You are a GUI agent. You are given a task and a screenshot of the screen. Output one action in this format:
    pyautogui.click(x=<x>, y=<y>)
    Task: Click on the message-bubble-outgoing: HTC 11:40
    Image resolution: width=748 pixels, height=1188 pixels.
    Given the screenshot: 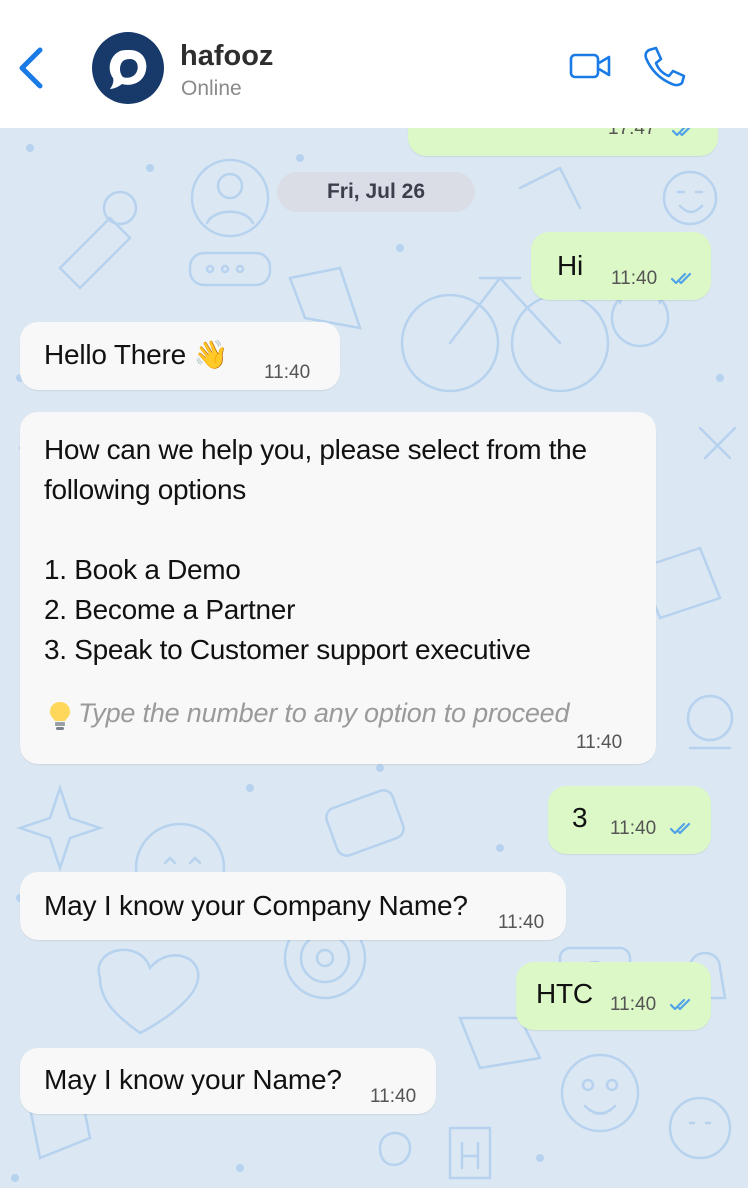 What is the action you would take?
    pyautogui.click(x=613, y=996)
    